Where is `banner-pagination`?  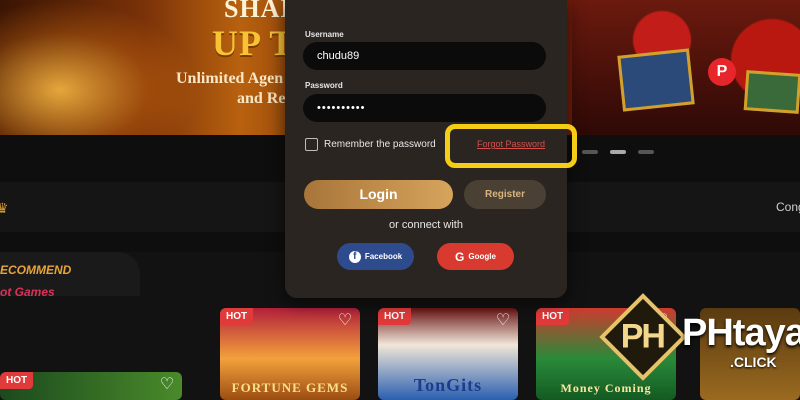 banner-pagination is located at coordinates (618, 152).